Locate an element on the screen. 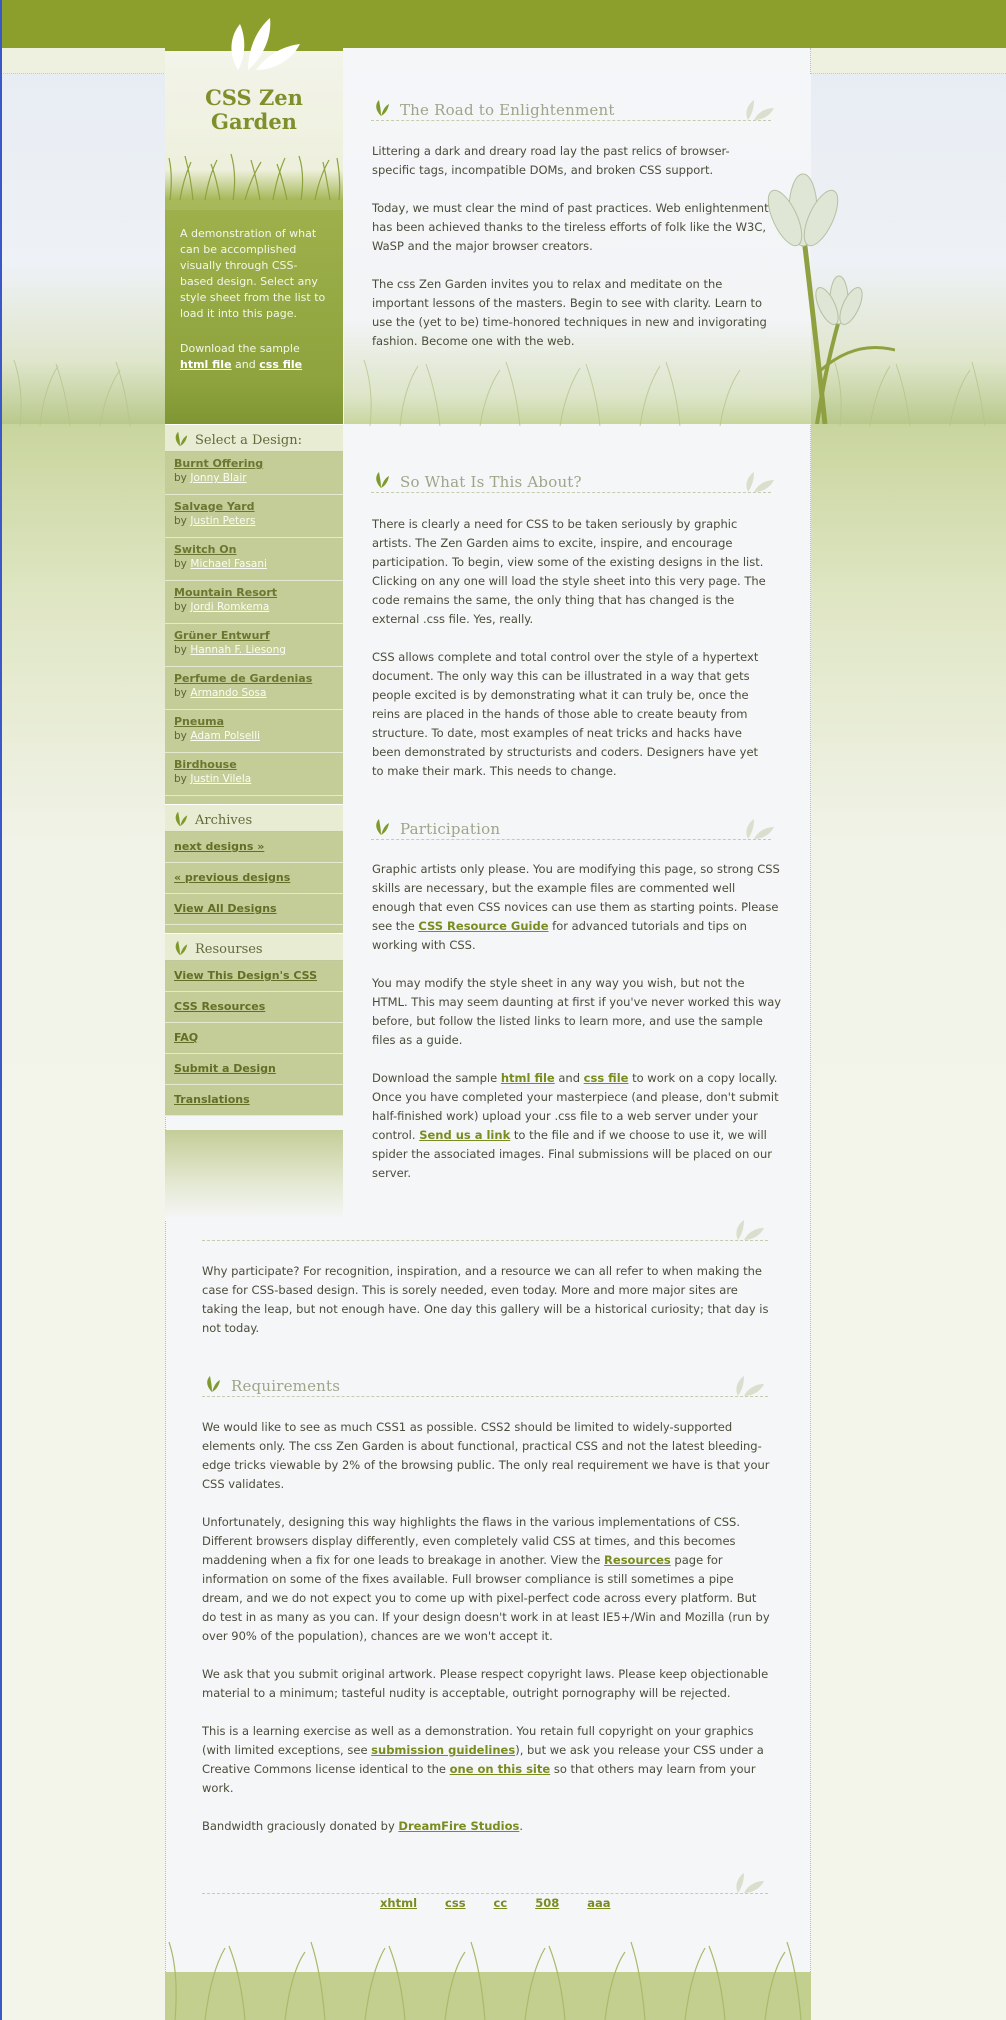 Image resolution: width=1006 pixels, height=2020 pixels. requirements-heading: Requirements is located at coordinates (271, 1384).